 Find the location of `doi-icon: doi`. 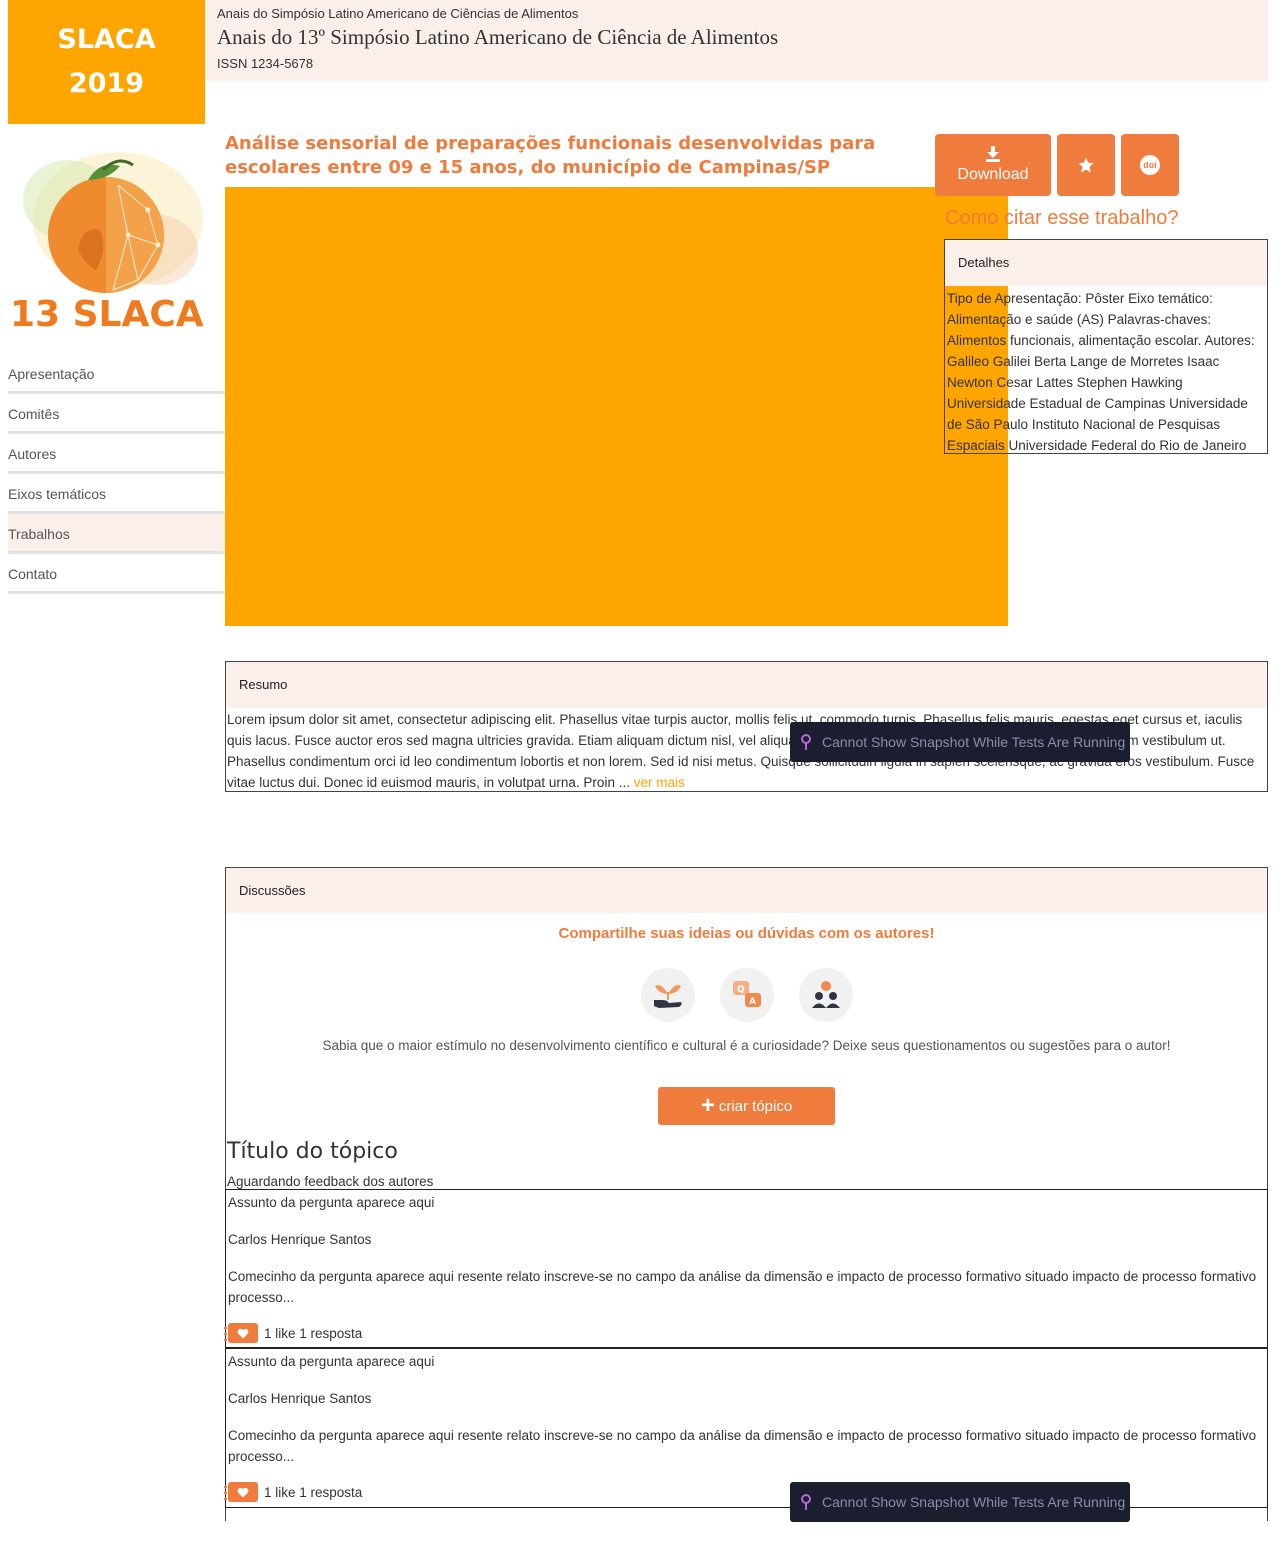

doi-icon: doi is located at coordinates (1150, 165).